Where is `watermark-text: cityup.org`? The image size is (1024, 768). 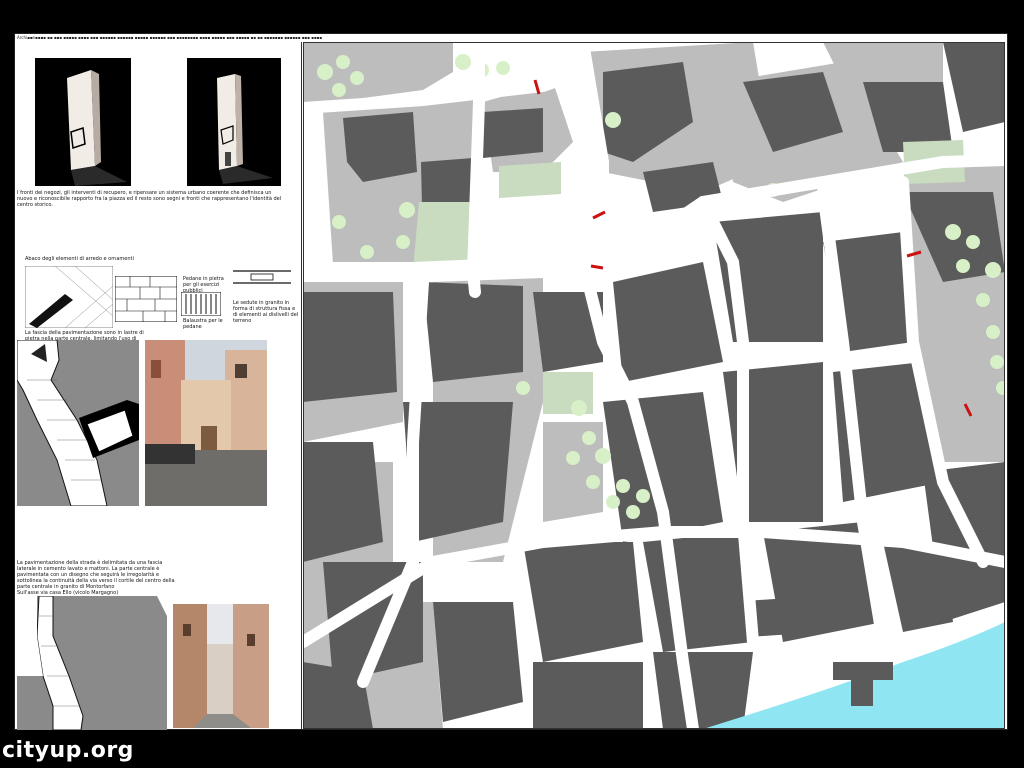
watermark-text: cityup.org is located at coordinates (68, 750).